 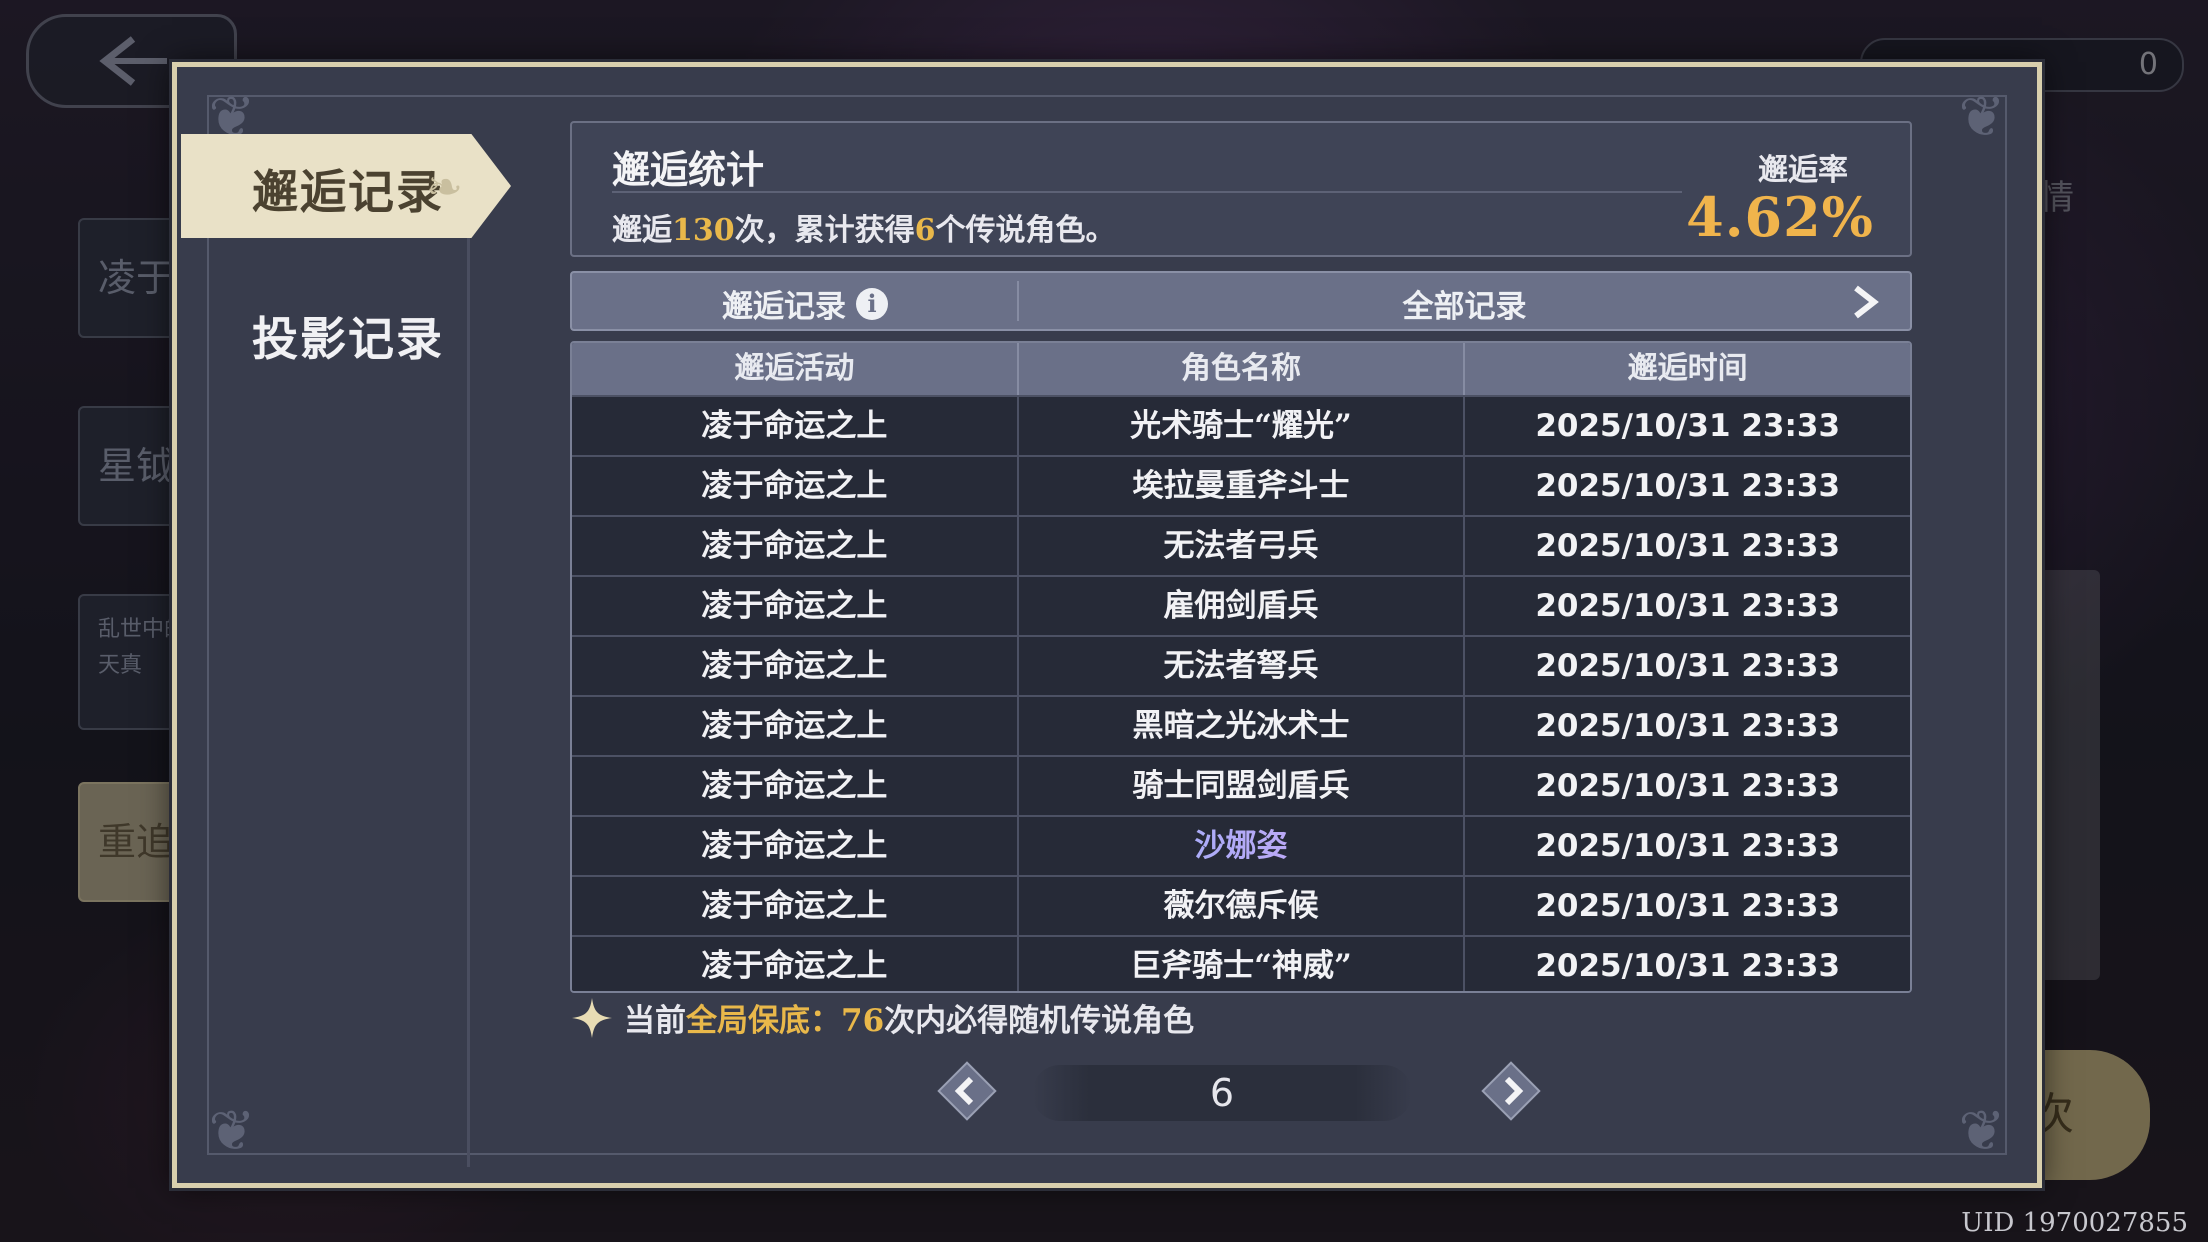 I want to click on sidebar-divider, so click(x=468, y=692).